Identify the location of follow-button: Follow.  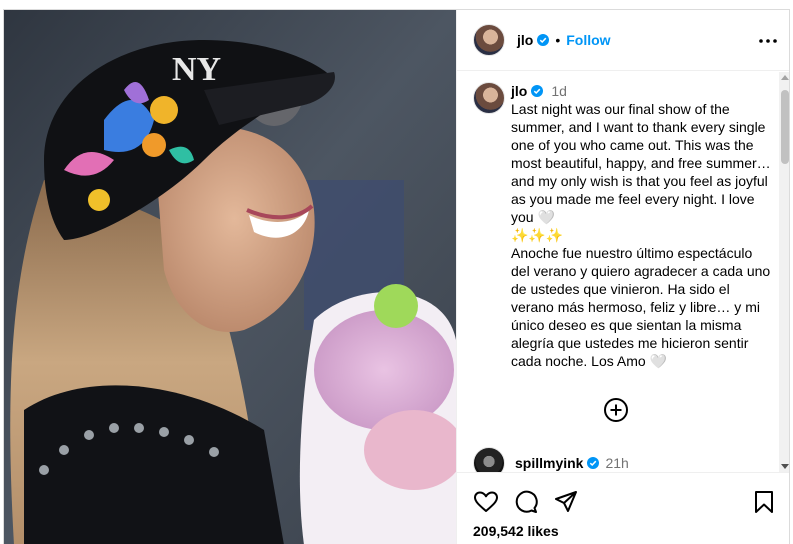
(588, 40).